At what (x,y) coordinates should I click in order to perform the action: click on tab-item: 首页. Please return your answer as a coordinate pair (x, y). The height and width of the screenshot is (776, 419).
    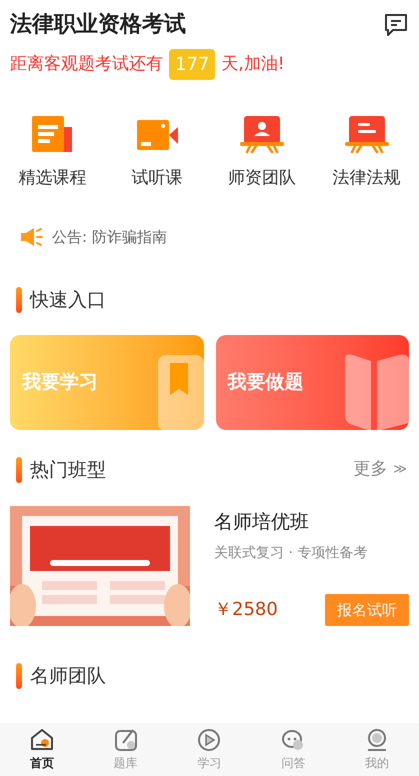
    Looking at the image, I should click on (42, 749).